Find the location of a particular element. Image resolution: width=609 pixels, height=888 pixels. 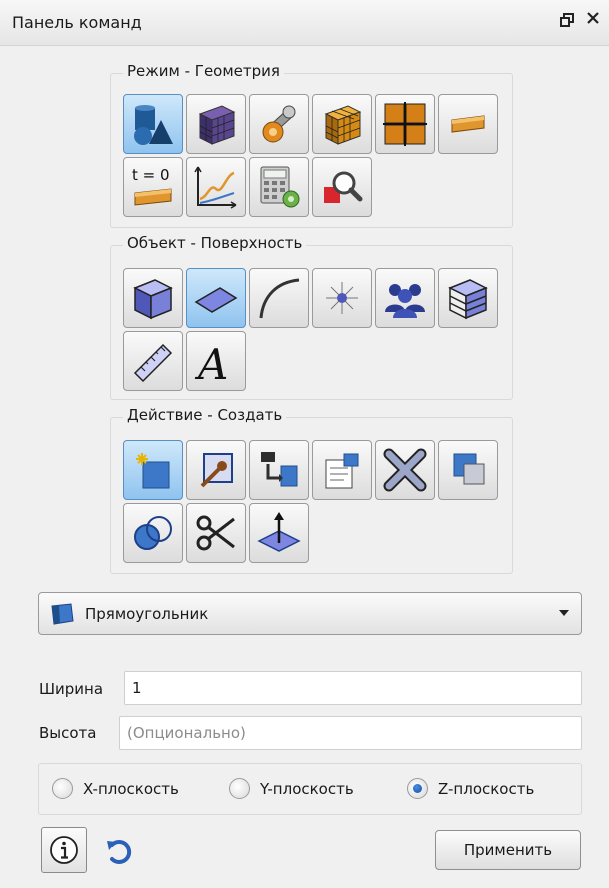

inspect-zoom-icon is located at coordinates (343, 187).